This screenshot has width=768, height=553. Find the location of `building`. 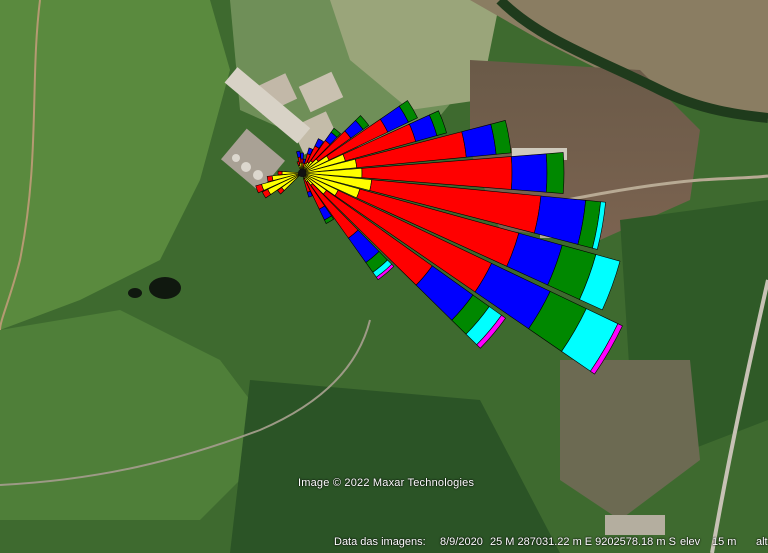

building is located at coordinates (635, 525).